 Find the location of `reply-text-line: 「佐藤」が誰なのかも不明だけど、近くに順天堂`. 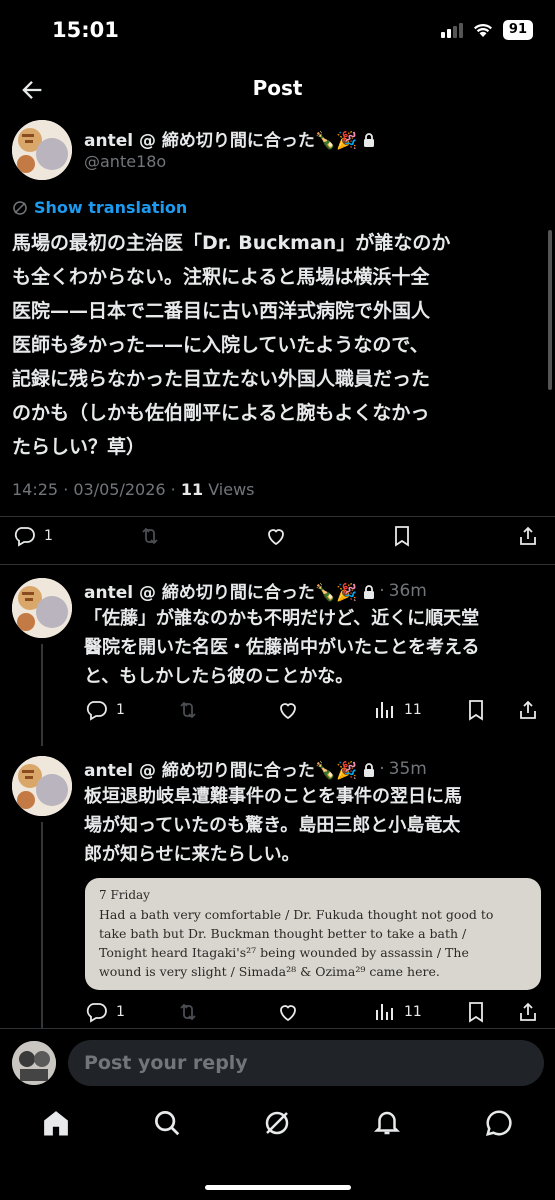

reply-text-line: 「佐藤」が誰なのかも不明だけど、近くに順天堂 is located at coordinates (282, 618).